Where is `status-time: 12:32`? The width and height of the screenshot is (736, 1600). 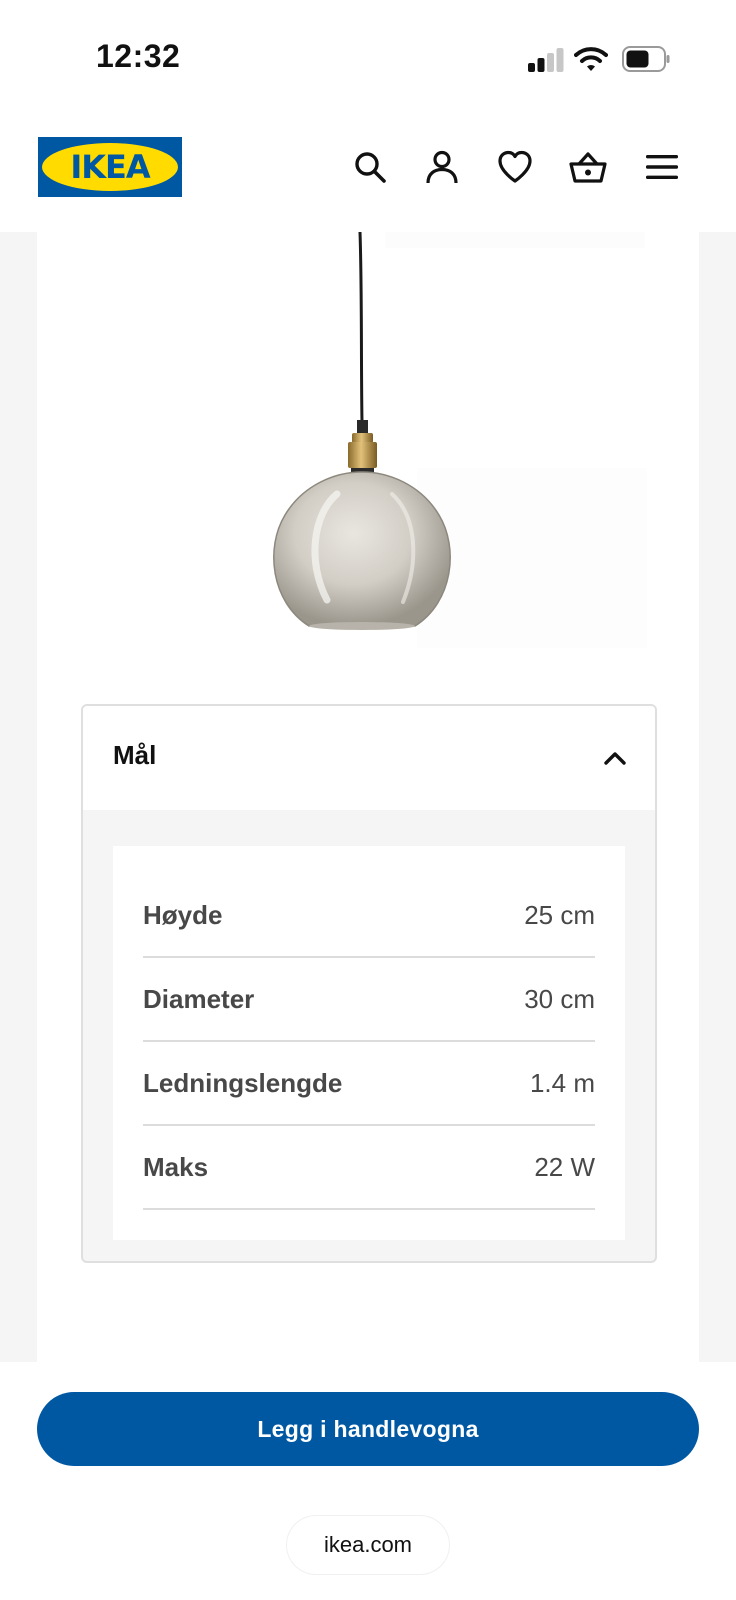 status-time: 12:32 is located at coordinates (138, 56).